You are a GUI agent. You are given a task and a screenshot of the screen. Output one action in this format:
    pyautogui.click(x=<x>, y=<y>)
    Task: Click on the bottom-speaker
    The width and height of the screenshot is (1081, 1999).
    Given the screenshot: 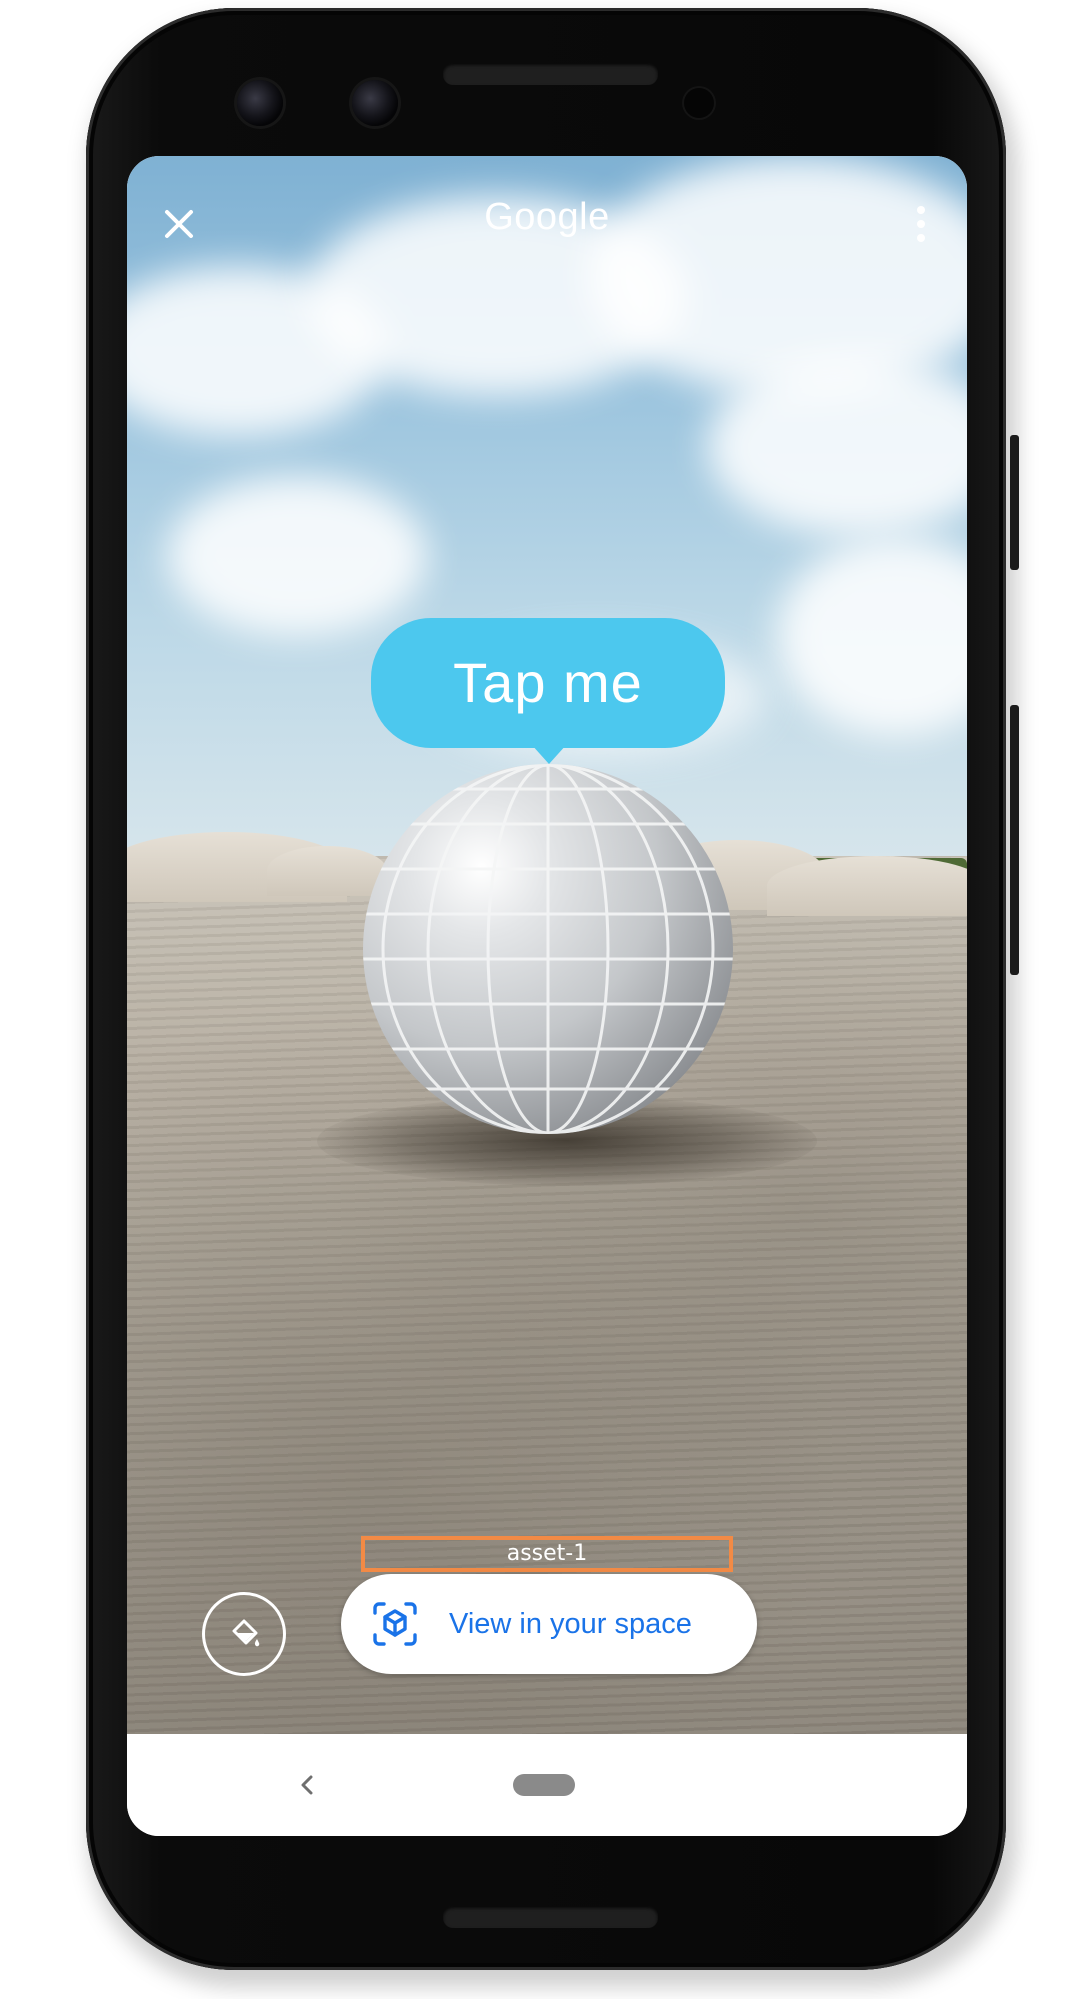 What is the action you would take?
    pyautogui.click(x=550, y=1917)
    